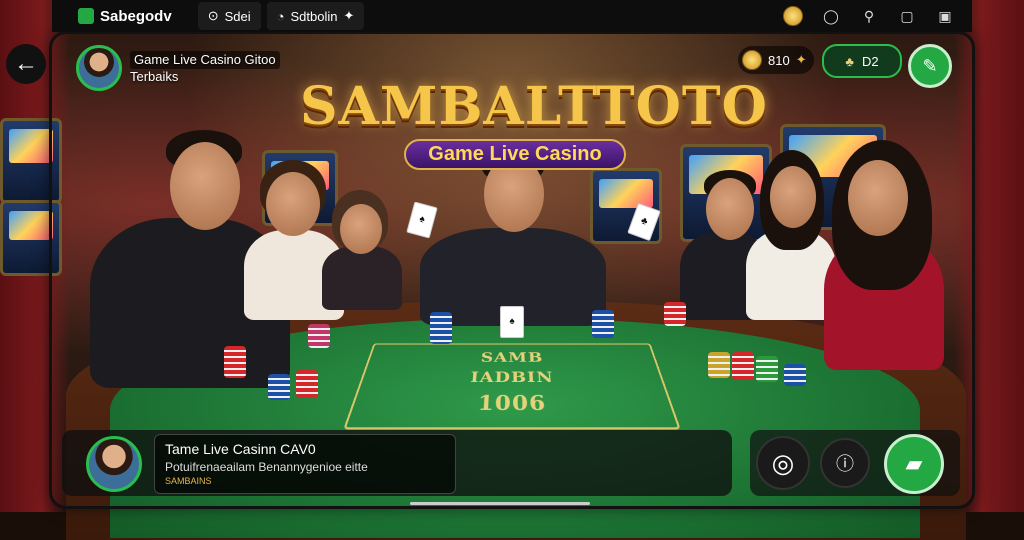 The width and height of the screenshot is (1024, 540). I want to click on play-circle-icon: ⊙, so click(213, 15).